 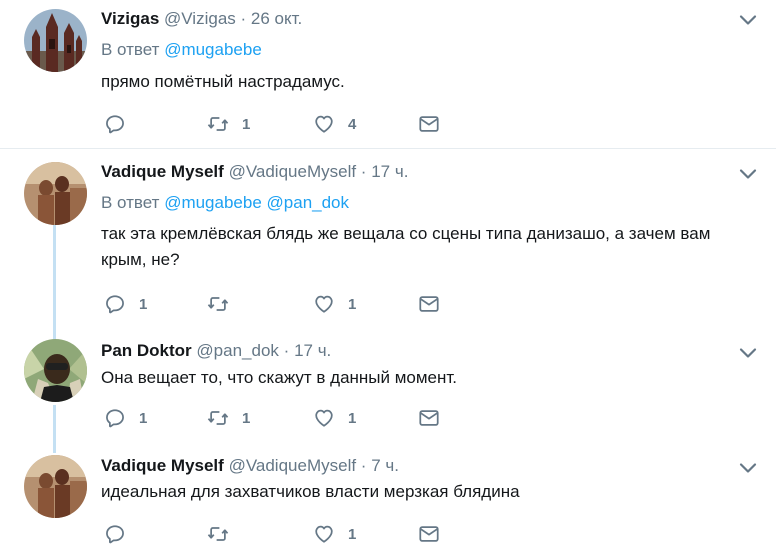 I want to click on author-handle: @Vizigas, so click(x=200, y=18).